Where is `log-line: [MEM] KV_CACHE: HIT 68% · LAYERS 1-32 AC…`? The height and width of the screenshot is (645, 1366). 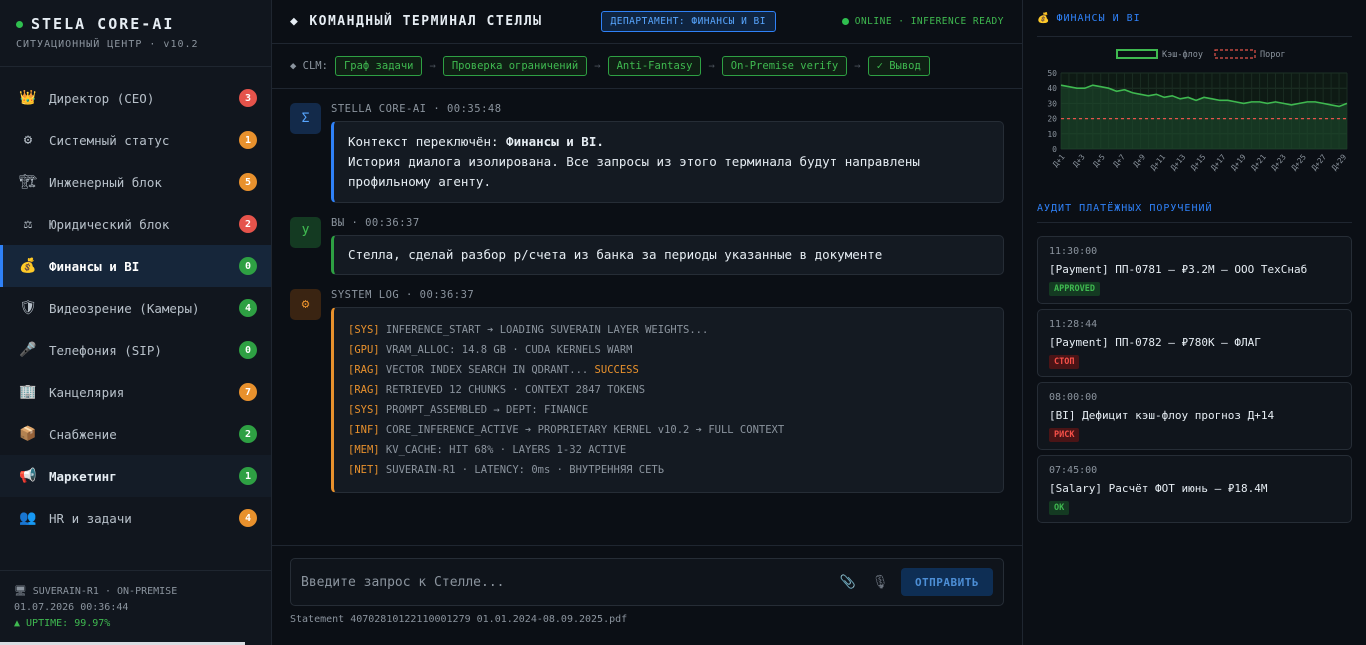 log-line: [MEM] KV_CACHE: HIT 68% · LAYERS 1-32 AC… is located at coordinates (668, 450).